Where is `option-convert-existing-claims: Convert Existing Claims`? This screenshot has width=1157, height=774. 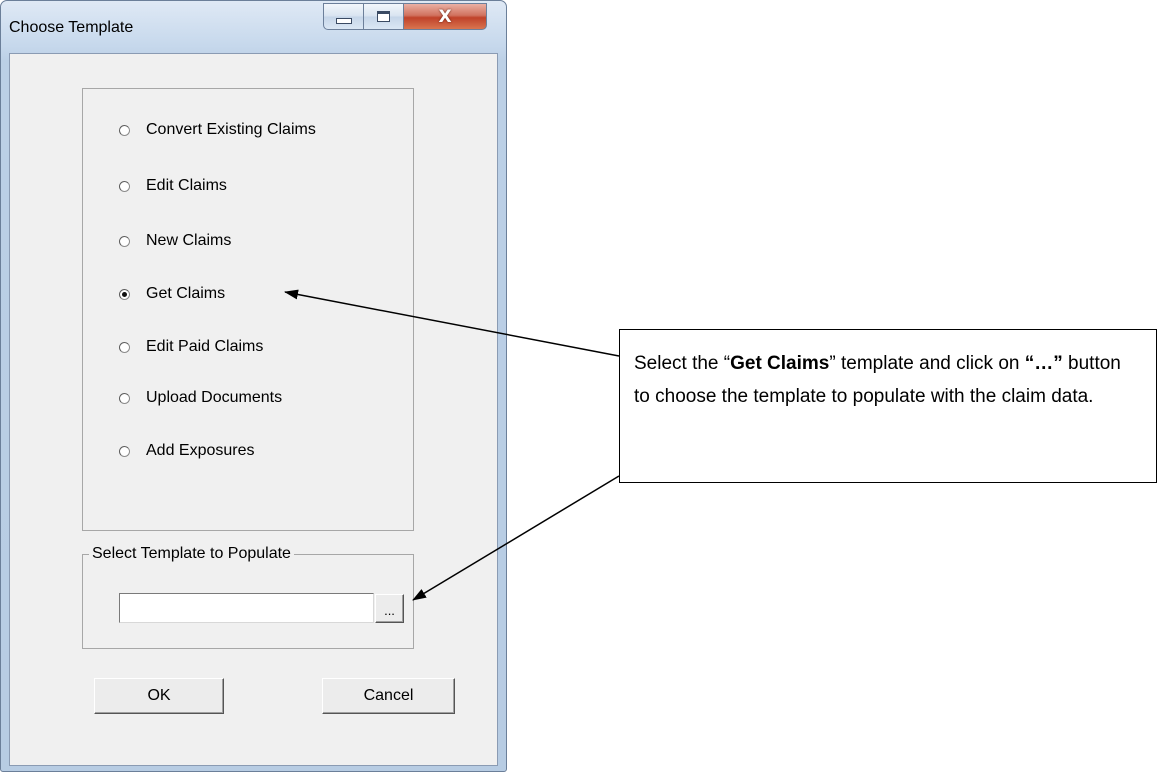 option-convert-existing-claims: Convert Existing Claims is located at coordinates (217, 130).